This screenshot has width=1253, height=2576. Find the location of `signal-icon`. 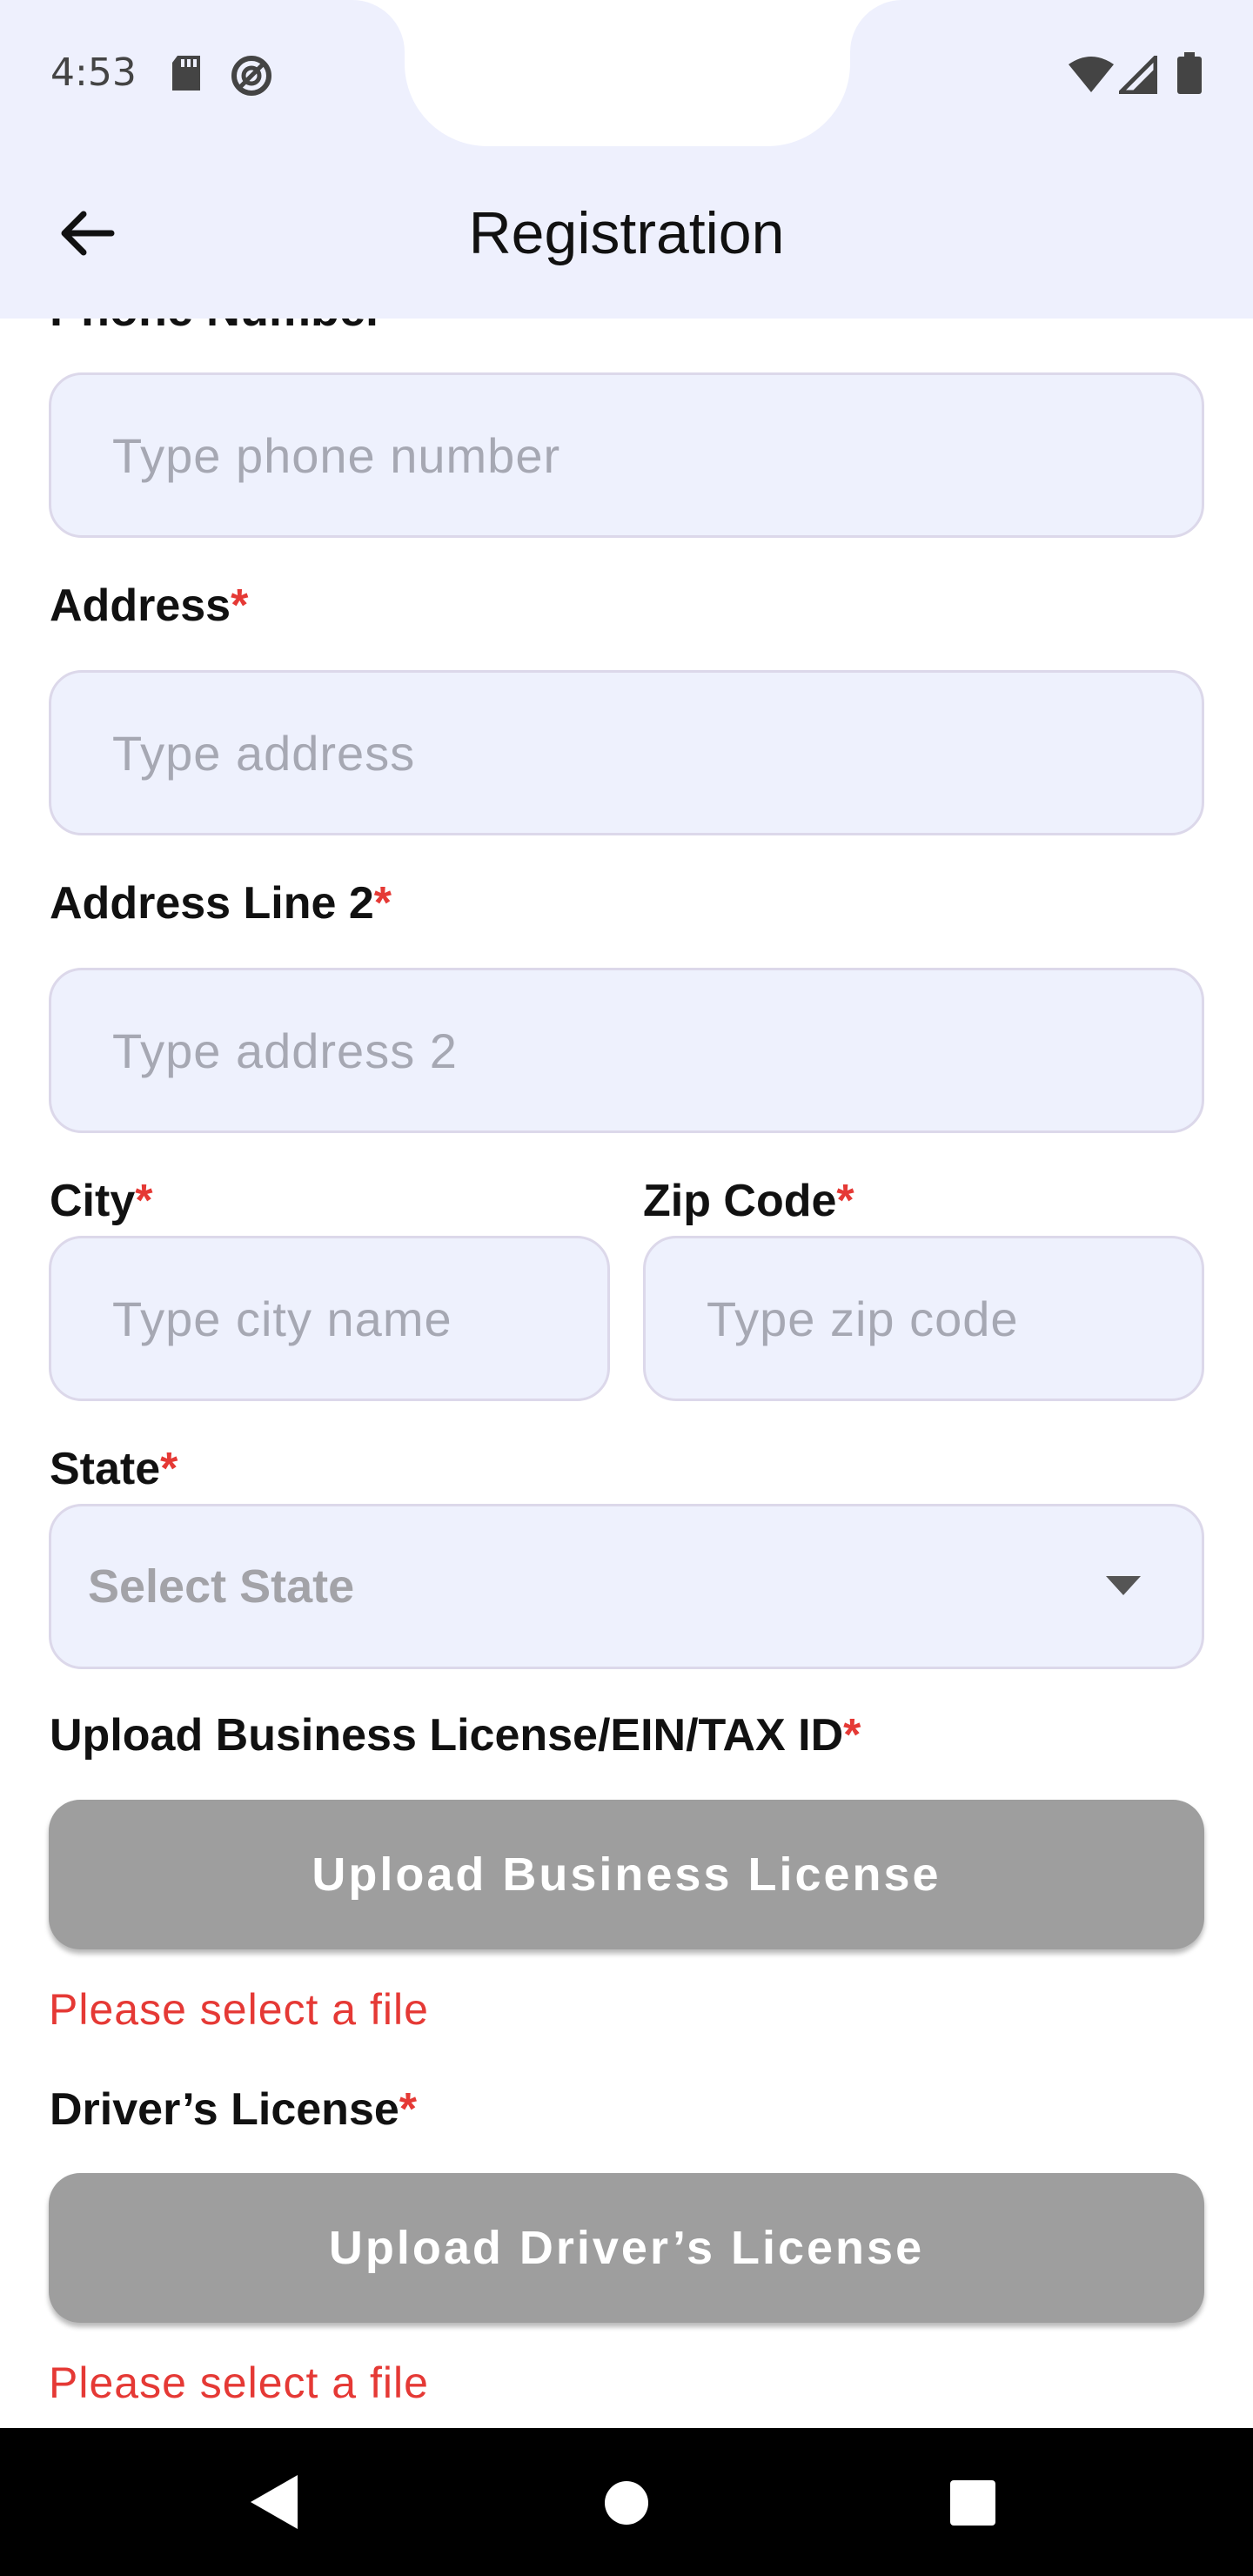

signal-icon is located at coordinates (1136, 74).